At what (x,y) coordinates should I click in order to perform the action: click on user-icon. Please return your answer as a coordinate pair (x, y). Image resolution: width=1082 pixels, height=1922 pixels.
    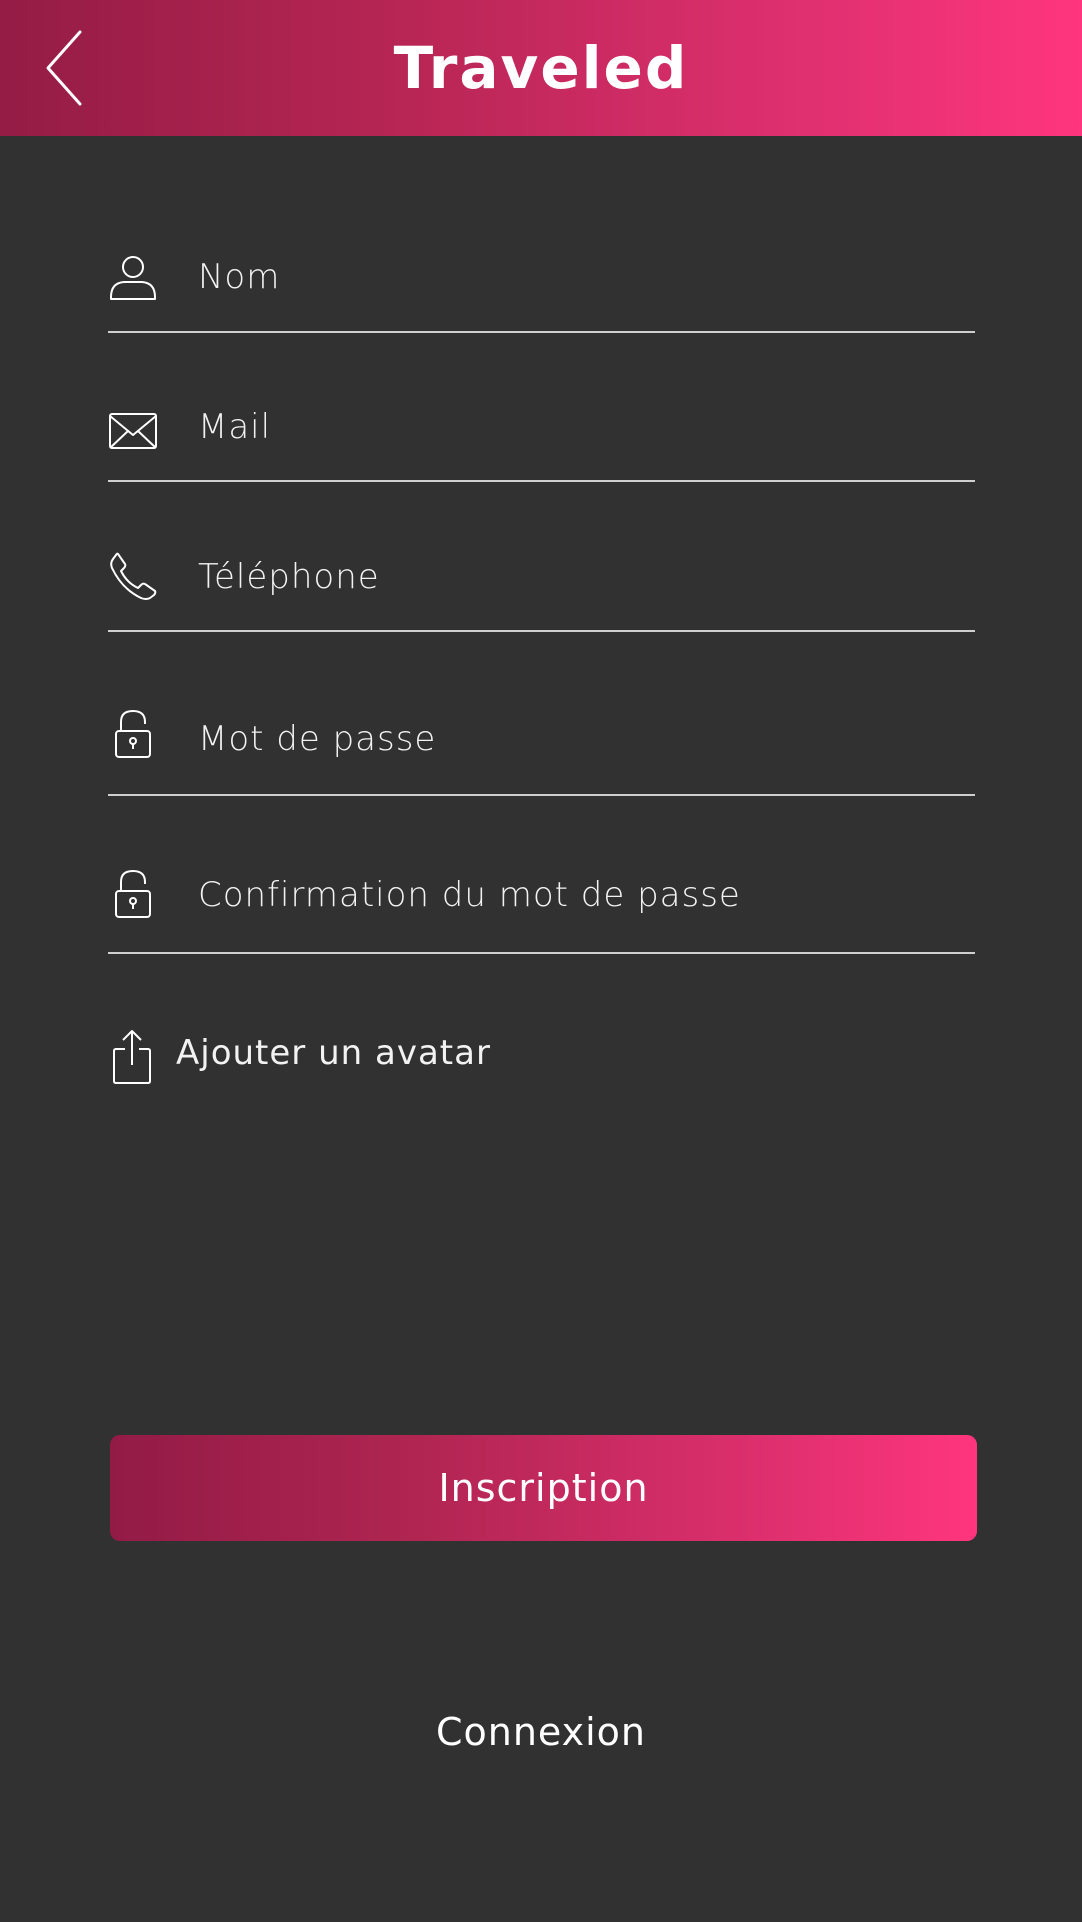
    Looking at the image, I should click on (133, 278).